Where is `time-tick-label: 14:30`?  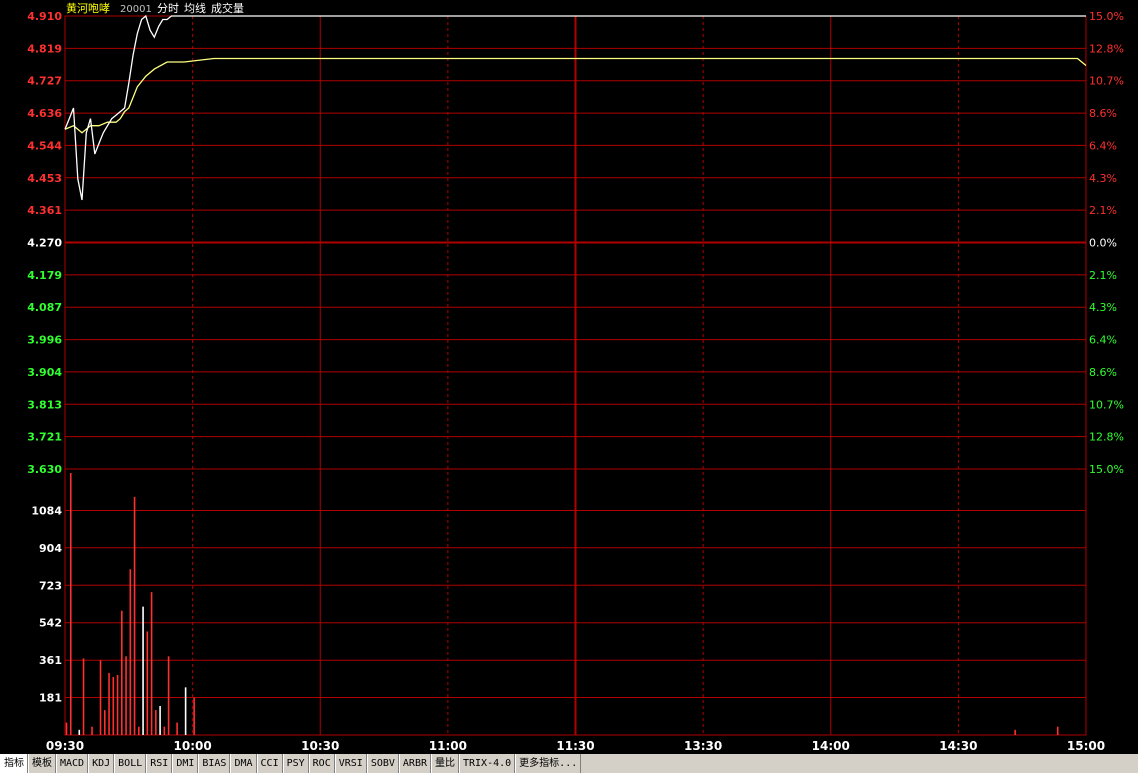
time-tick-label: 14:30 is located at coordinates (958, 746).